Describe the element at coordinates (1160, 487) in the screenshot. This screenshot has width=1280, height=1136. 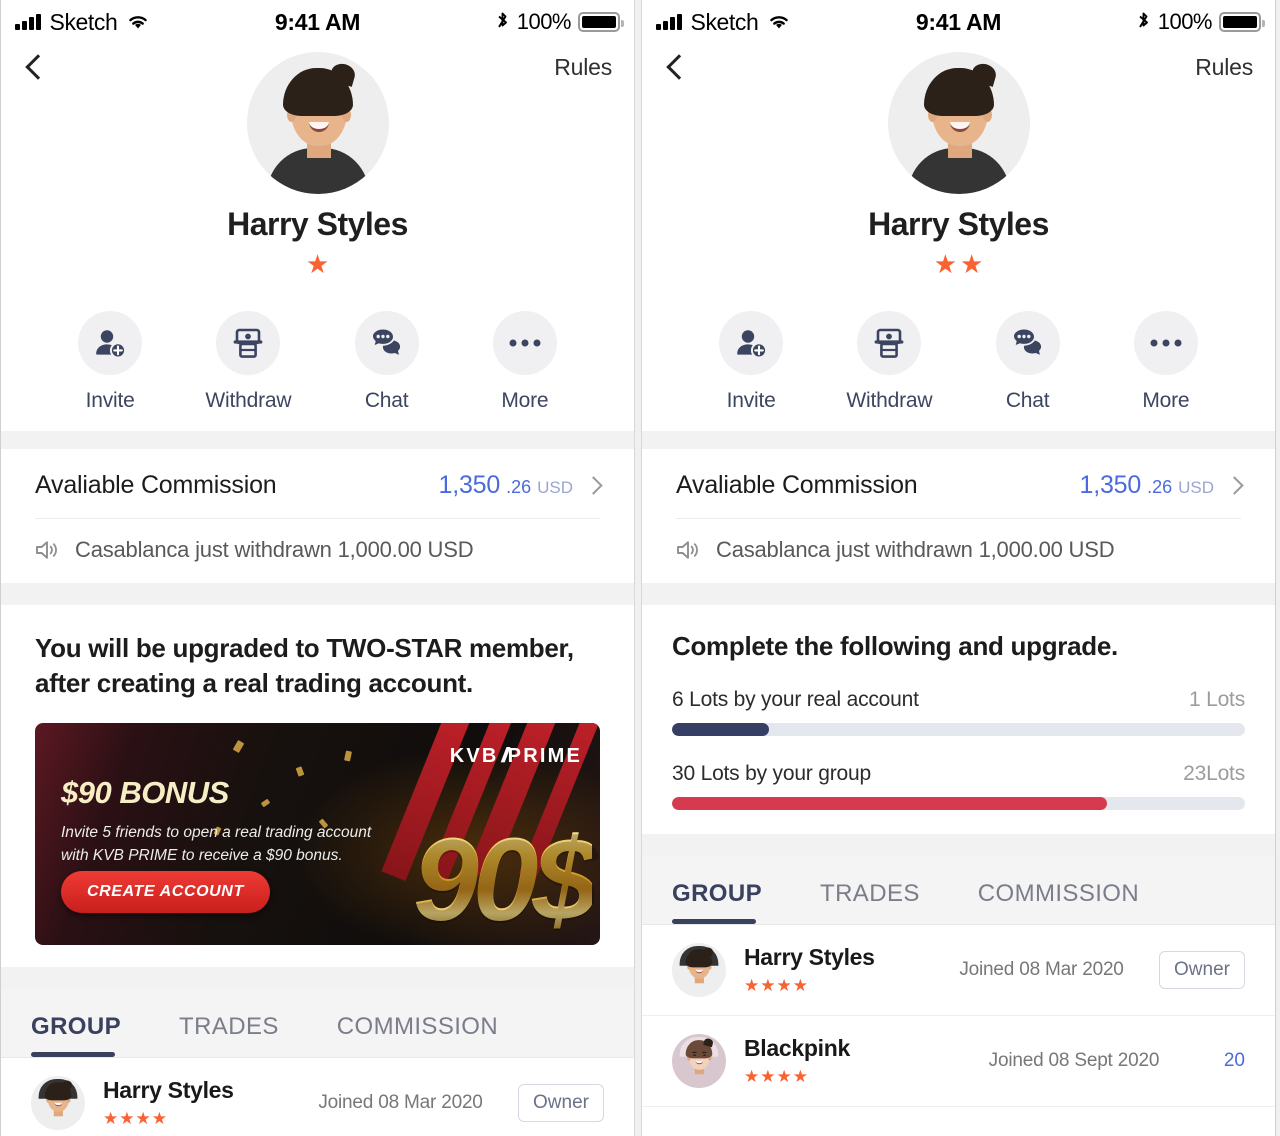
I see `commission-amount-dec: .26` at that location.